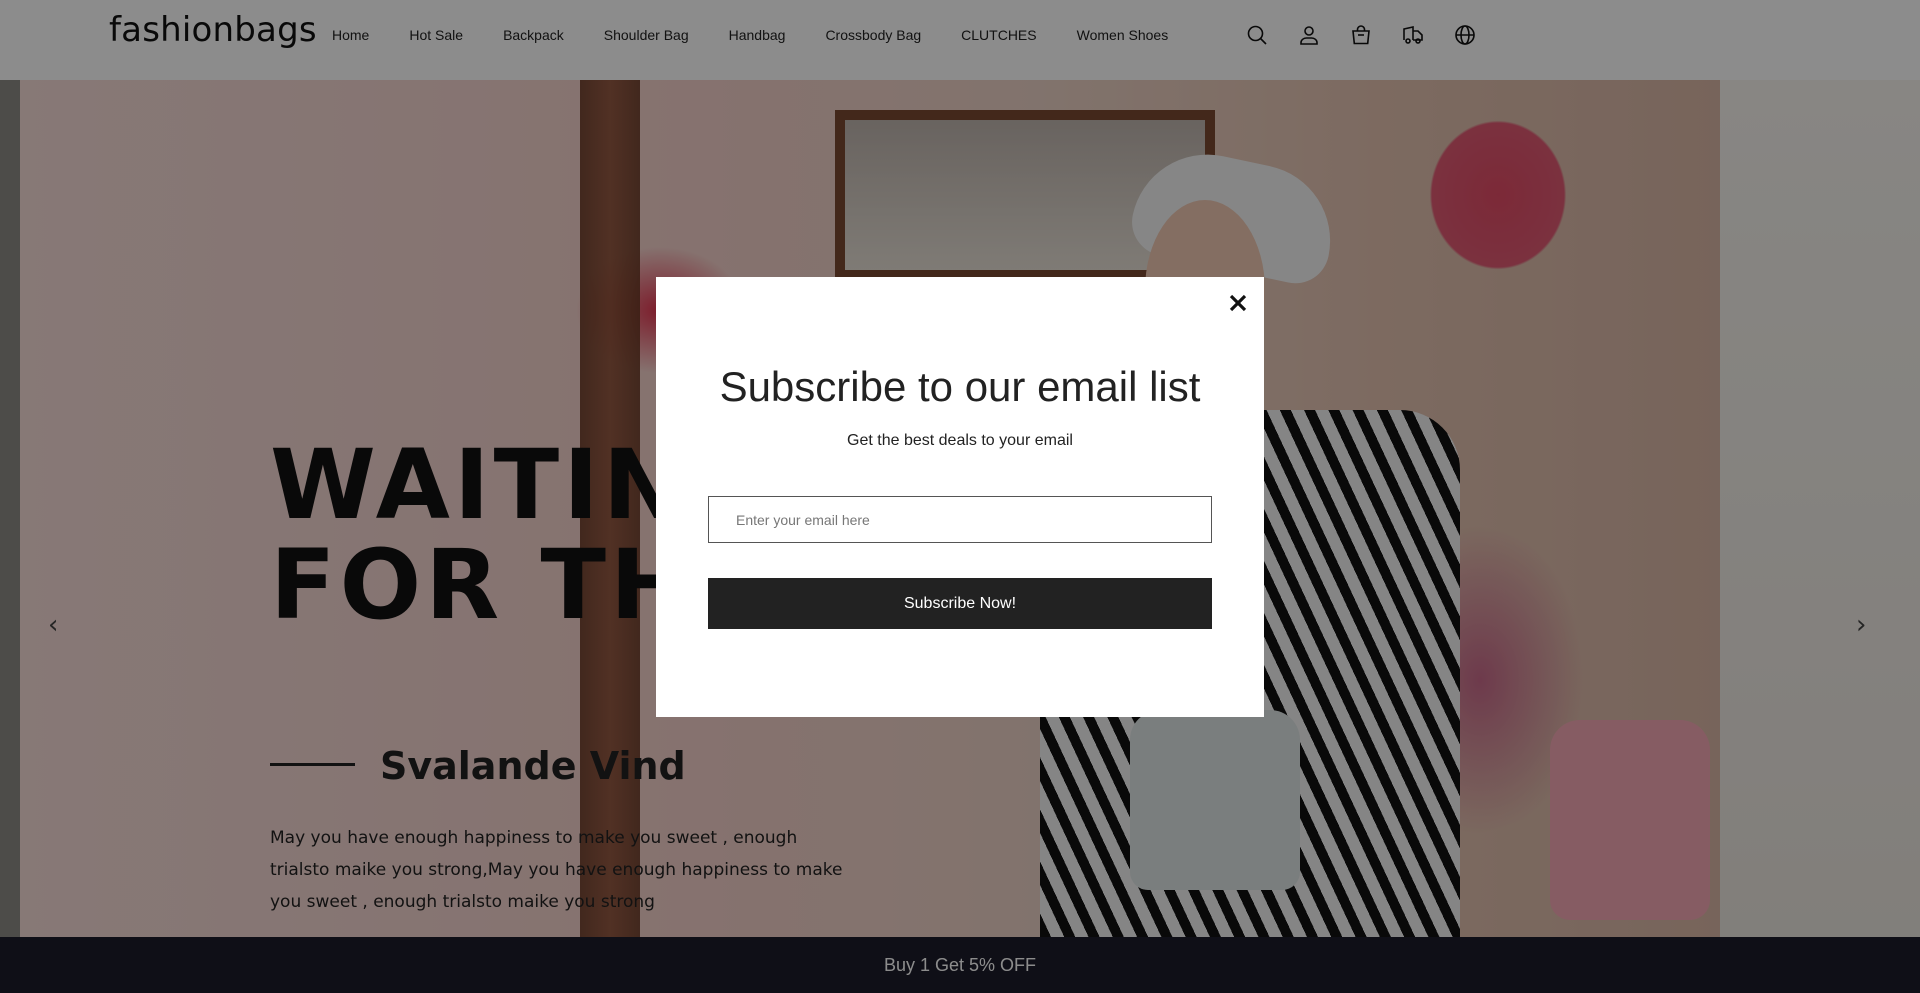 The image size is (1920, 993). What do you see at coordinates (960, 519) in the screenshot?
I see `email-input` at bounding box center [960, 519].